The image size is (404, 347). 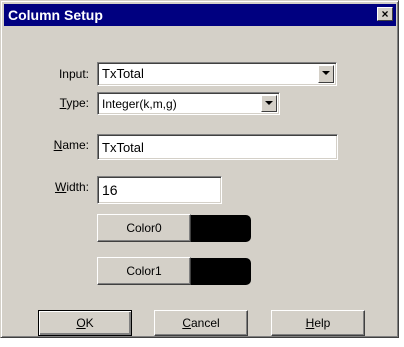 I want to click on input-dropdown-button, so click(x=326, y=74).